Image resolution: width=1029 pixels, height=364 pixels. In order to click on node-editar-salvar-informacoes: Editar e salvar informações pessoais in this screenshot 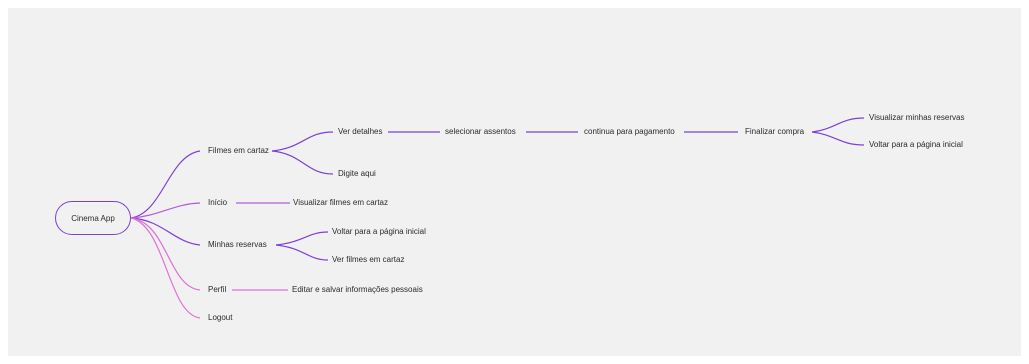, I will do `click(357, 290)`.